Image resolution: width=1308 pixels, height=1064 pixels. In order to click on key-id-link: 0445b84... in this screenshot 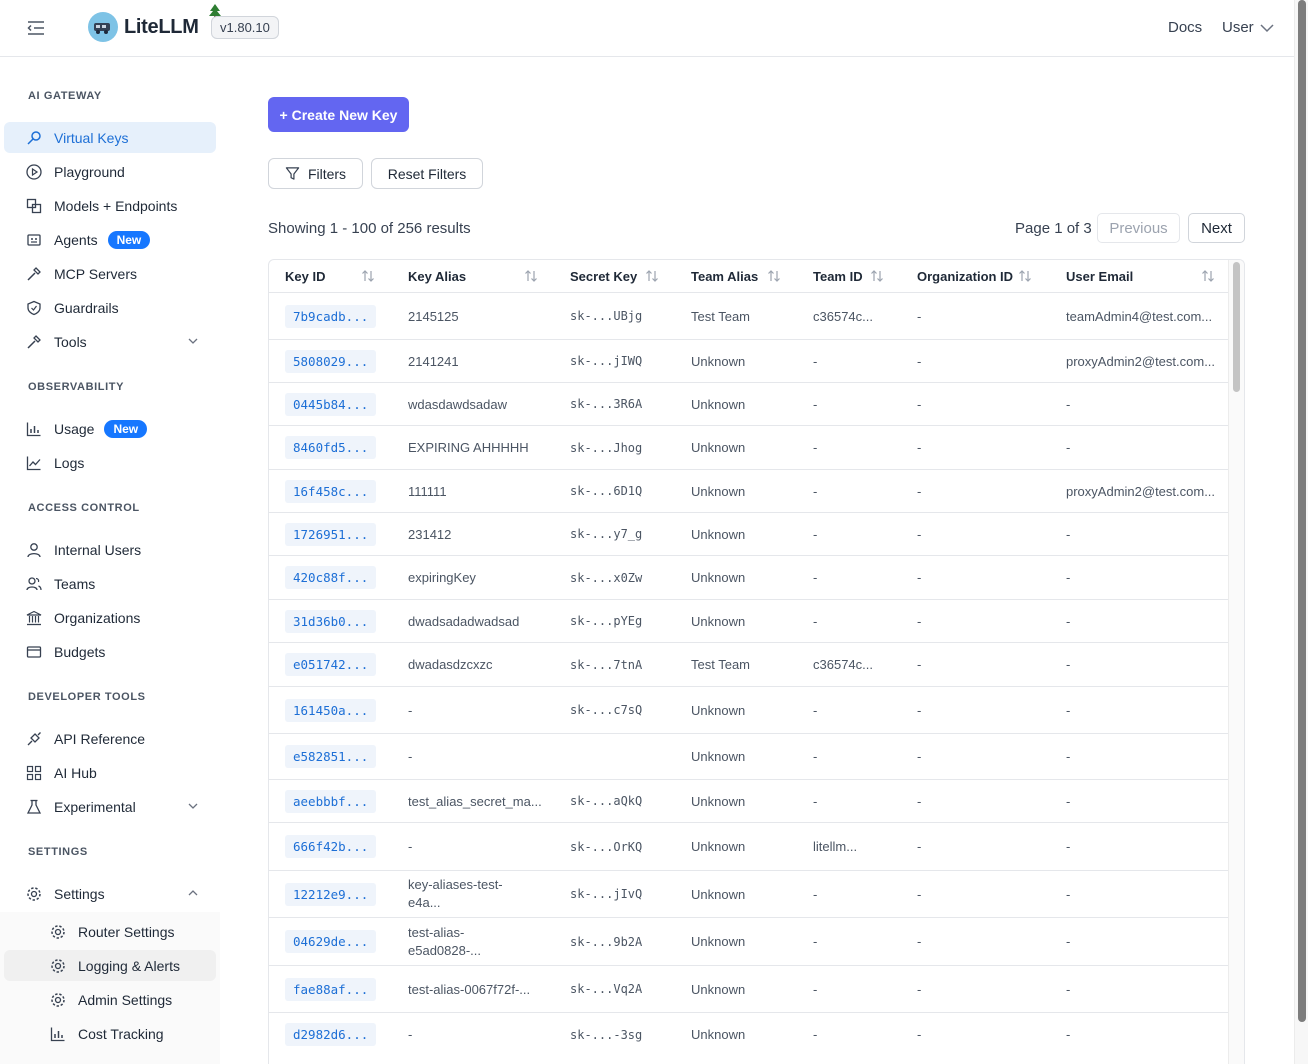, I will do `click(331, 404)`.